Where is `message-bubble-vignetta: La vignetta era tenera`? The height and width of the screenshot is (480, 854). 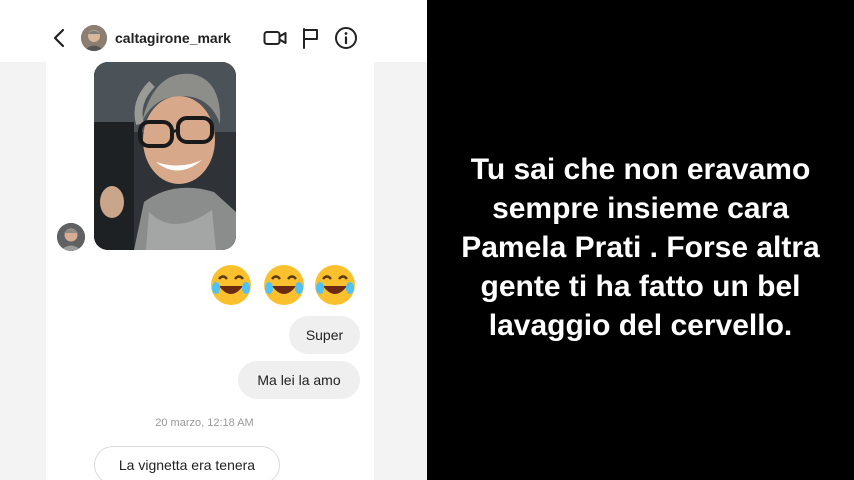
message-bubble-vignetta: La vignetta era tenera is located at coordinates (187, 463).